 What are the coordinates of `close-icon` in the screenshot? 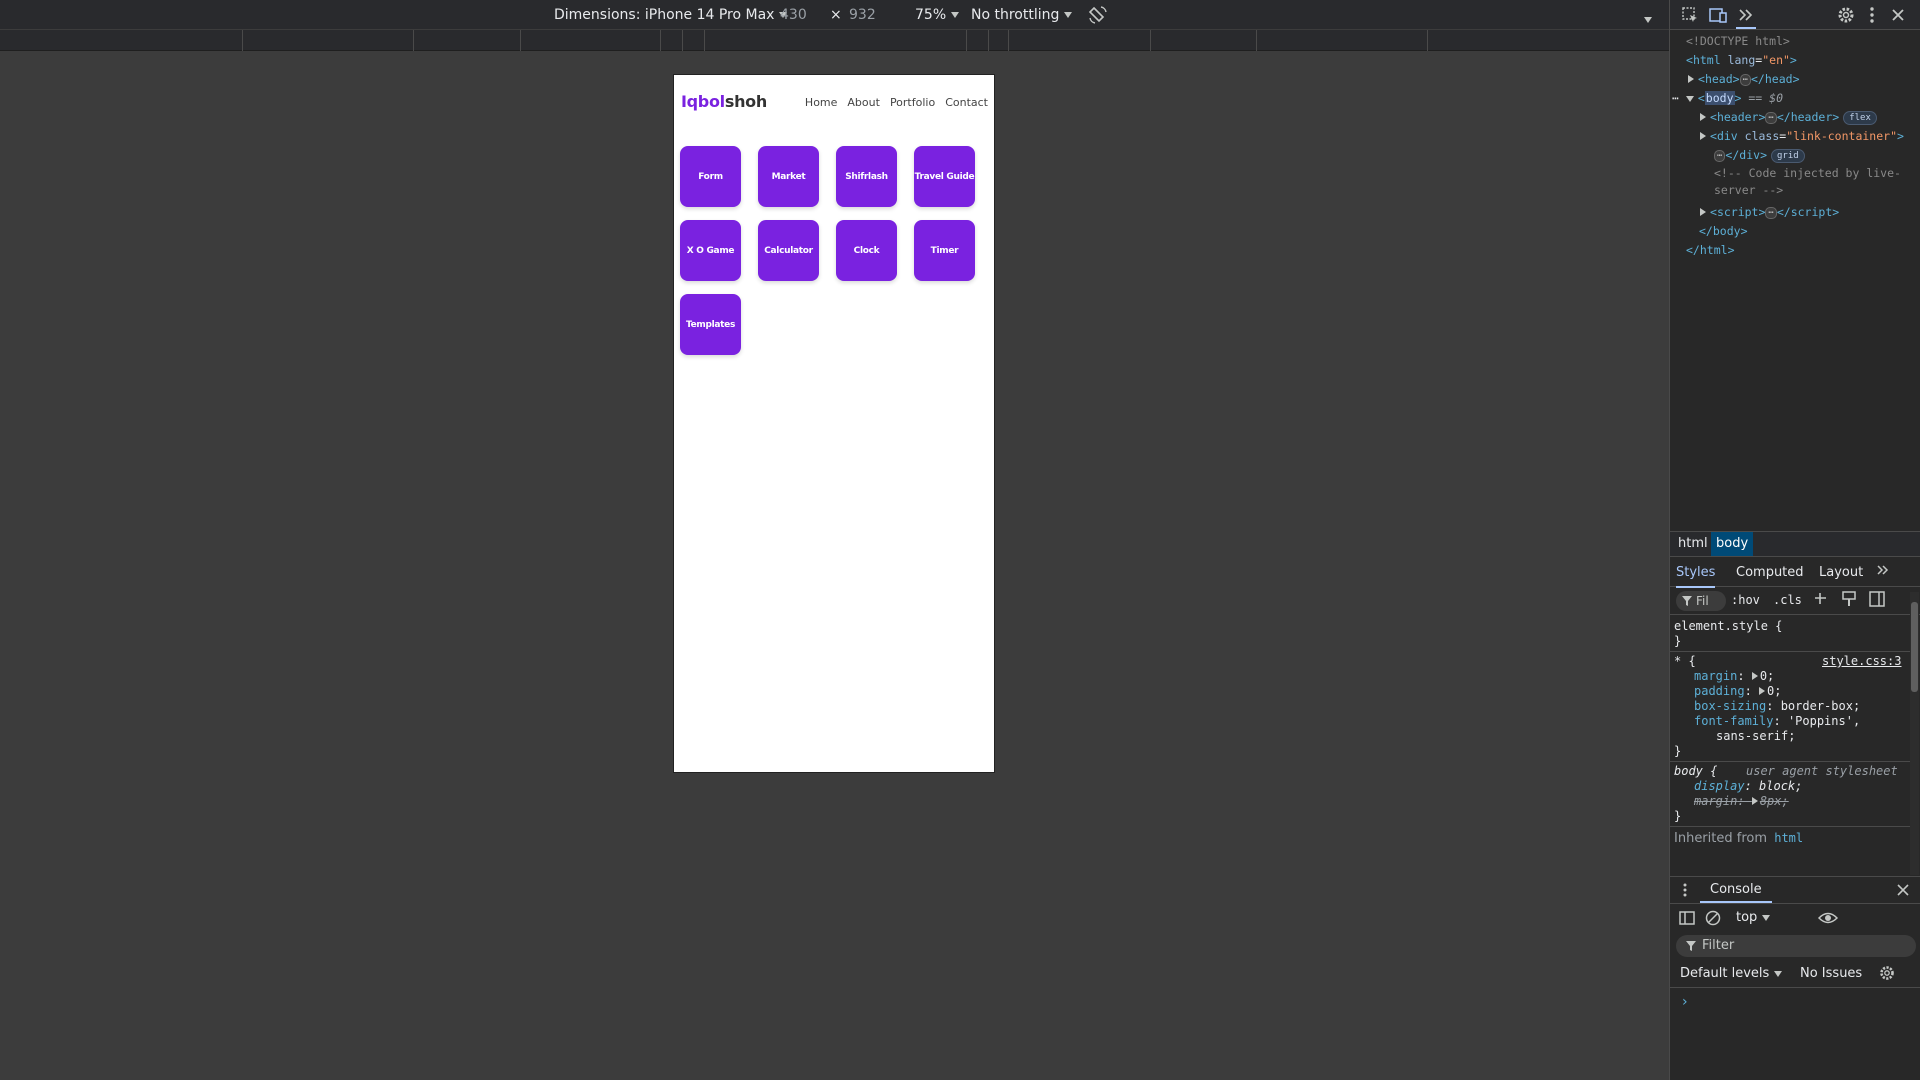 It's located at (1898, 15).